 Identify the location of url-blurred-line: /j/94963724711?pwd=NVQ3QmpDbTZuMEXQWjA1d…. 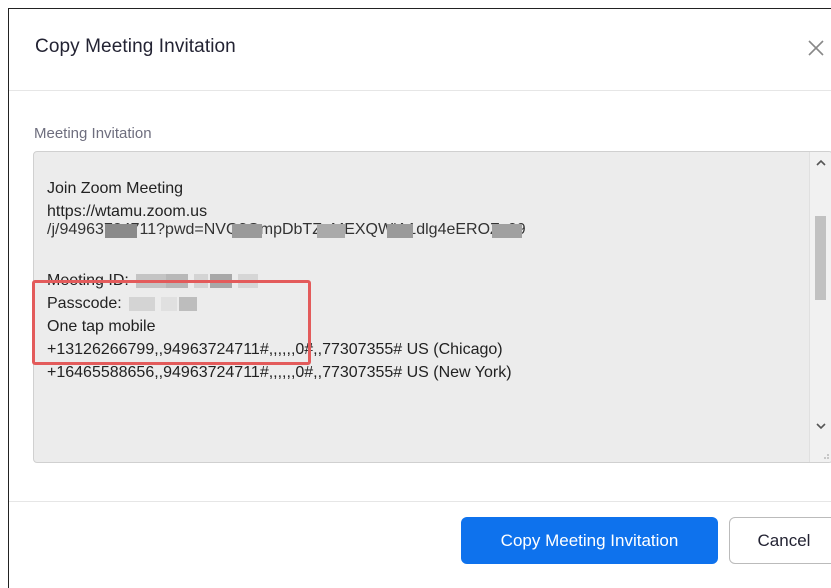
(417, 234).